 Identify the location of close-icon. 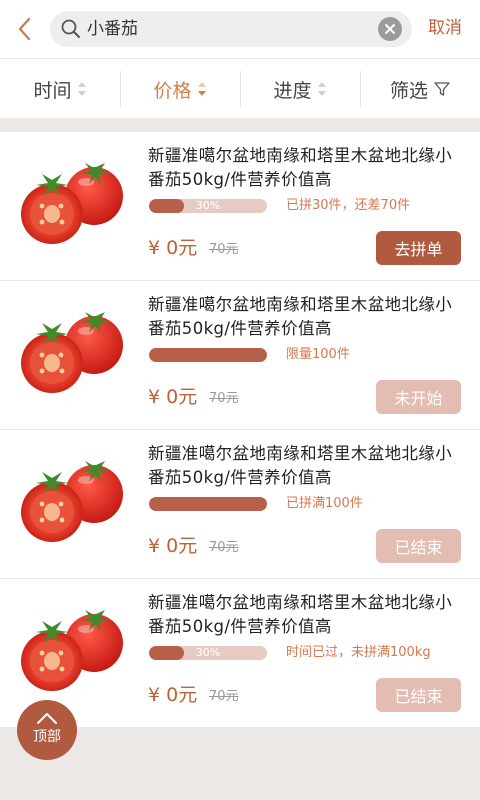
(390, 29).